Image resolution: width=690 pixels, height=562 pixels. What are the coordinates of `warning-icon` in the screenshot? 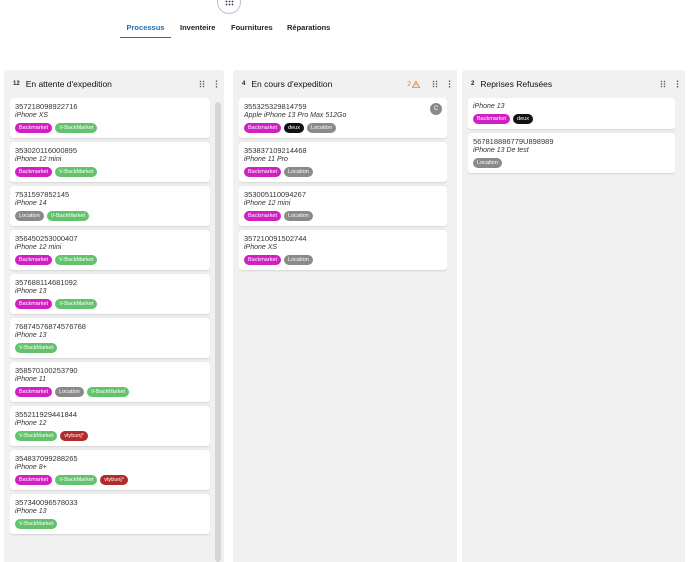 It's located at (416, 84).